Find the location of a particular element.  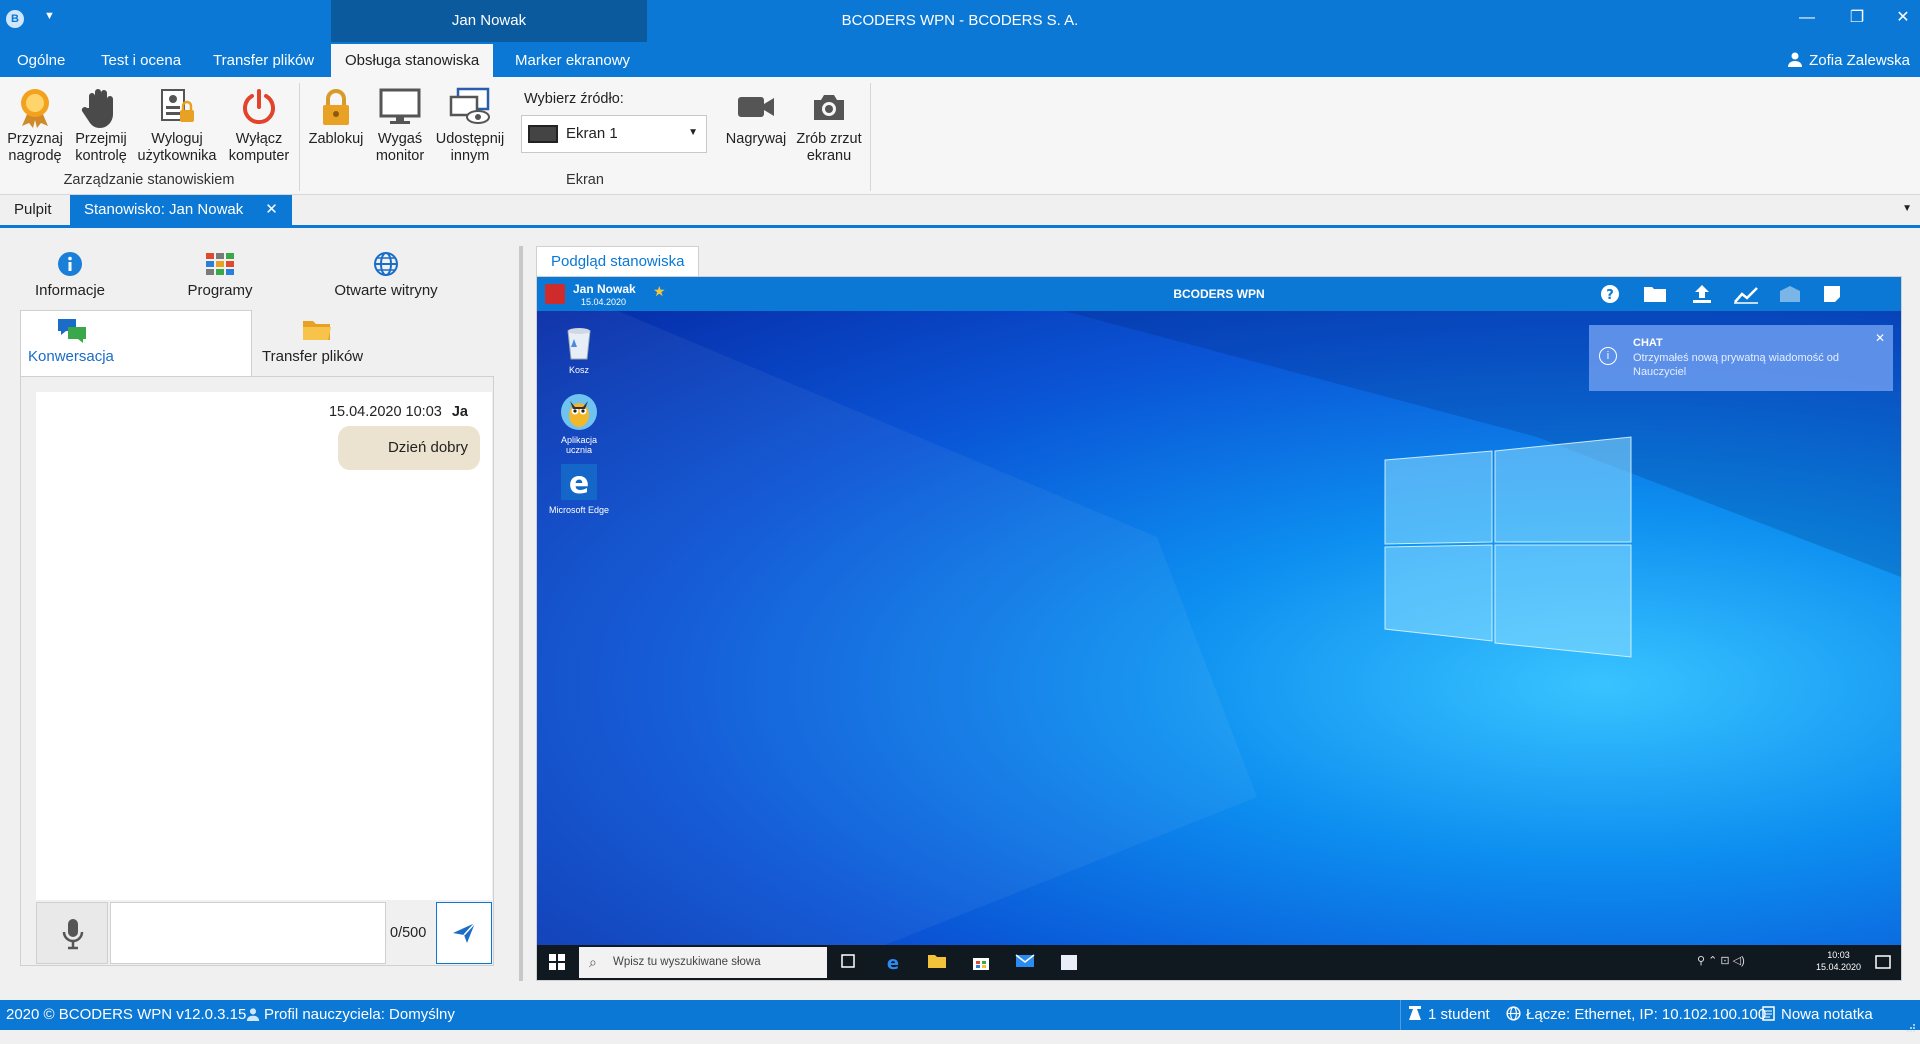

share-screen-button: Udostępnij innym is located at coordinates (470, 125).